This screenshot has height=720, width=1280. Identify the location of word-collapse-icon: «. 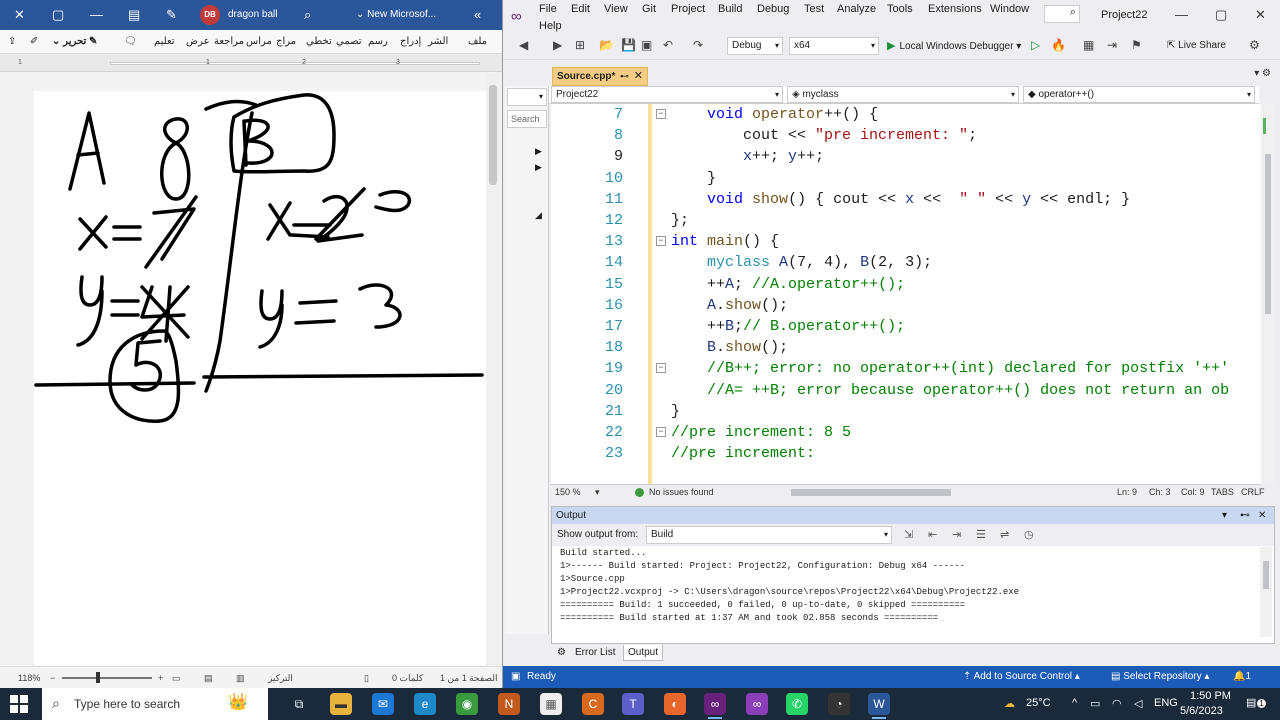
(477, 14).